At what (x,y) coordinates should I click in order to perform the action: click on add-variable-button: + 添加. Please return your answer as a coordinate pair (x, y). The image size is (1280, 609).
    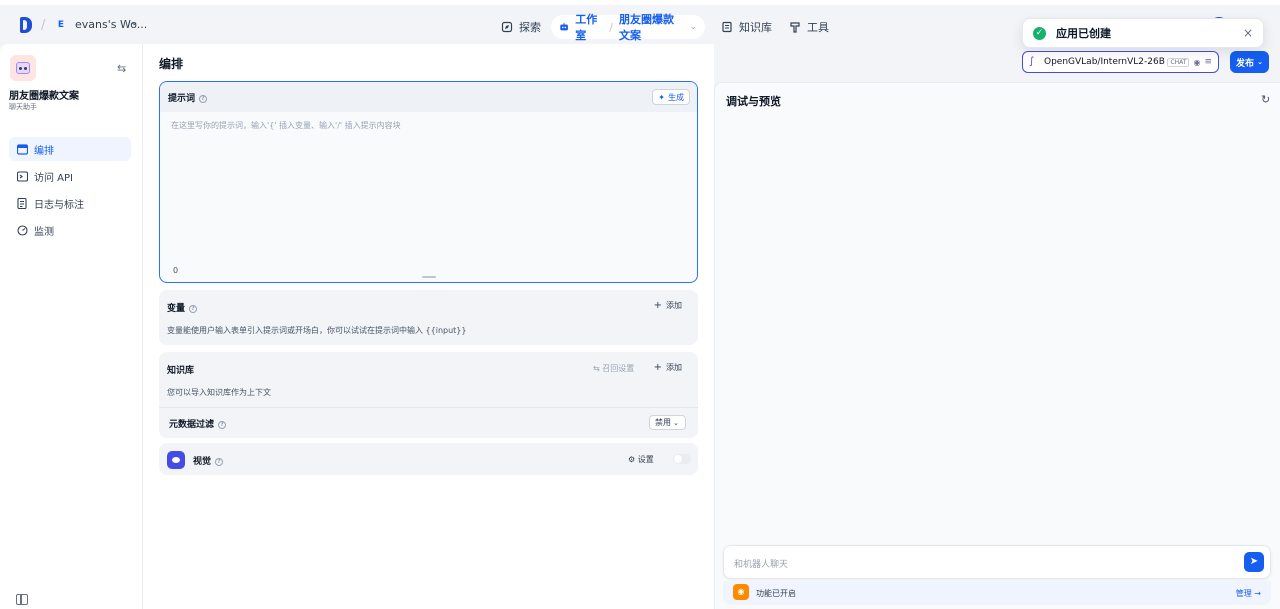
    Looking at the image, I should click on (668, 305).